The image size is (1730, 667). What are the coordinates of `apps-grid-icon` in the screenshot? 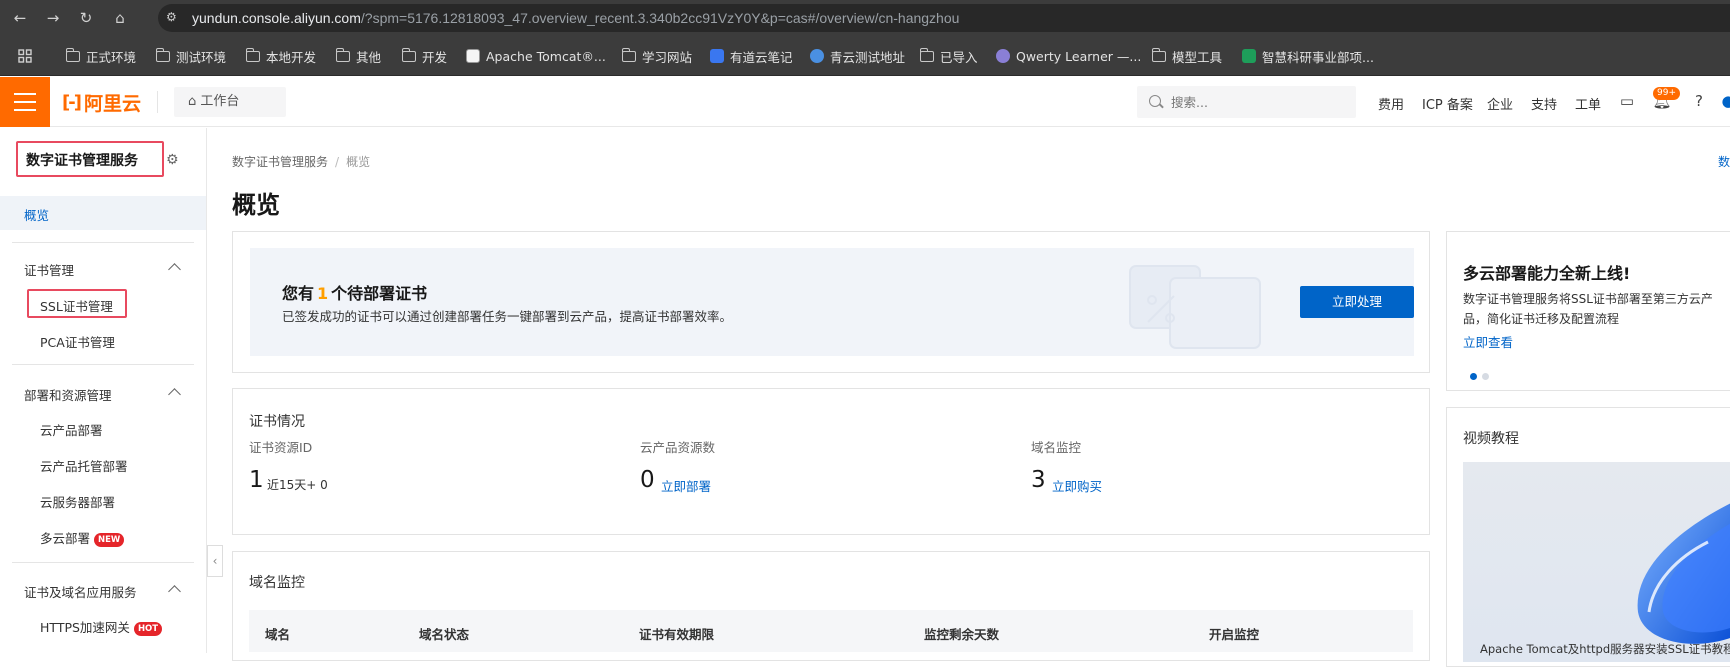 It's located at (25, 56).